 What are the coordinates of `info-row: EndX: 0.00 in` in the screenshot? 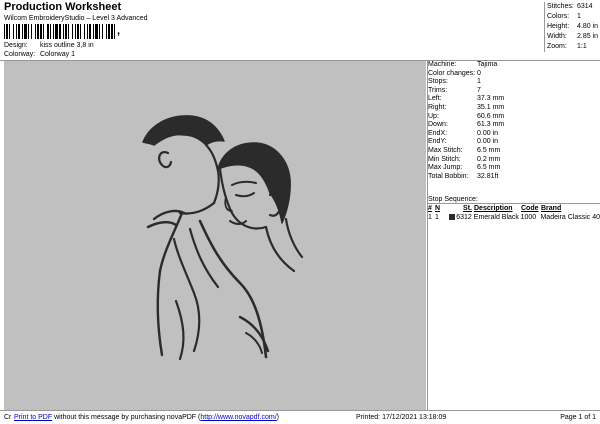 It's located at (514, 134).